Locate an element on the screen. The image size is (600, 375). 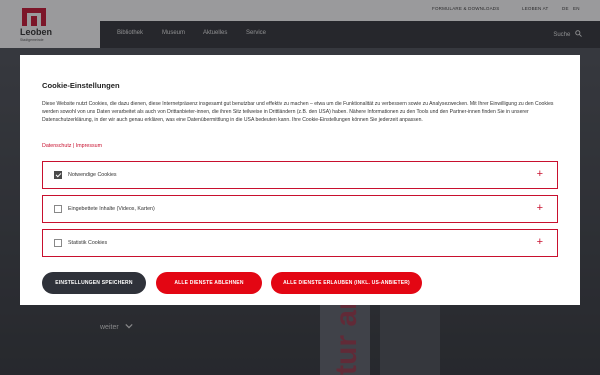
option-notwendige-cookies: Notwendige Cookies + is located at coordinates (300, 175).